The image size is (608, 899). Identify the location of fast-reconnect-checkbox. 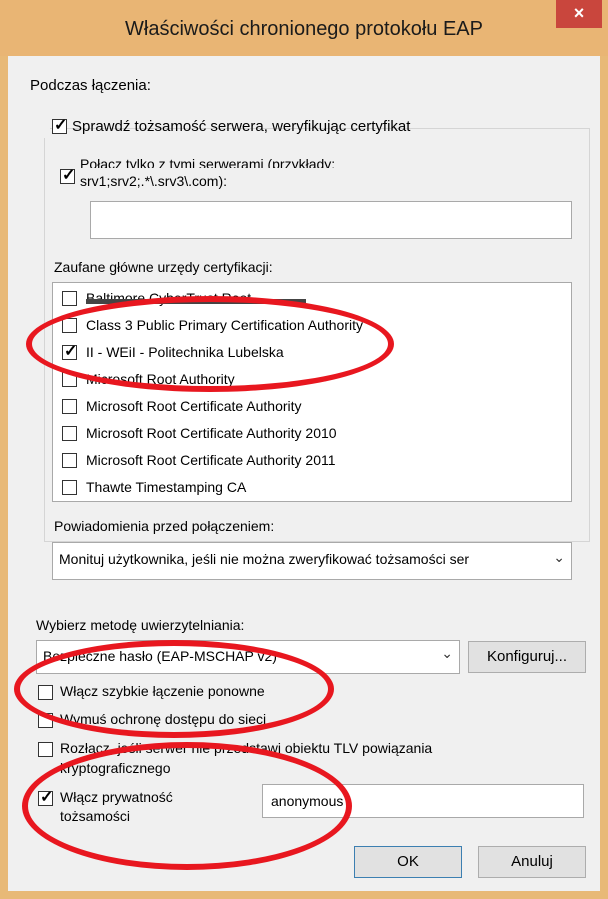
(45, 692).